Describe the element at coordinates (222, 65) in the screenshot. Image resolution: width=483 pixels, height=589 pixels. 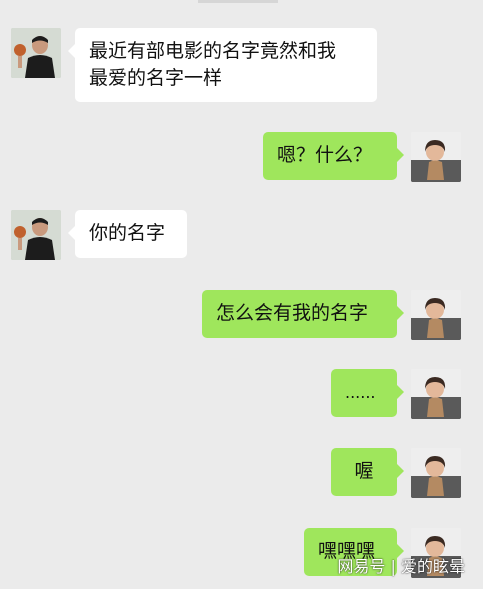
I see `received-message-bubble: 最近有部电影的名字竟然和我 最爱的名字一样` at that location.